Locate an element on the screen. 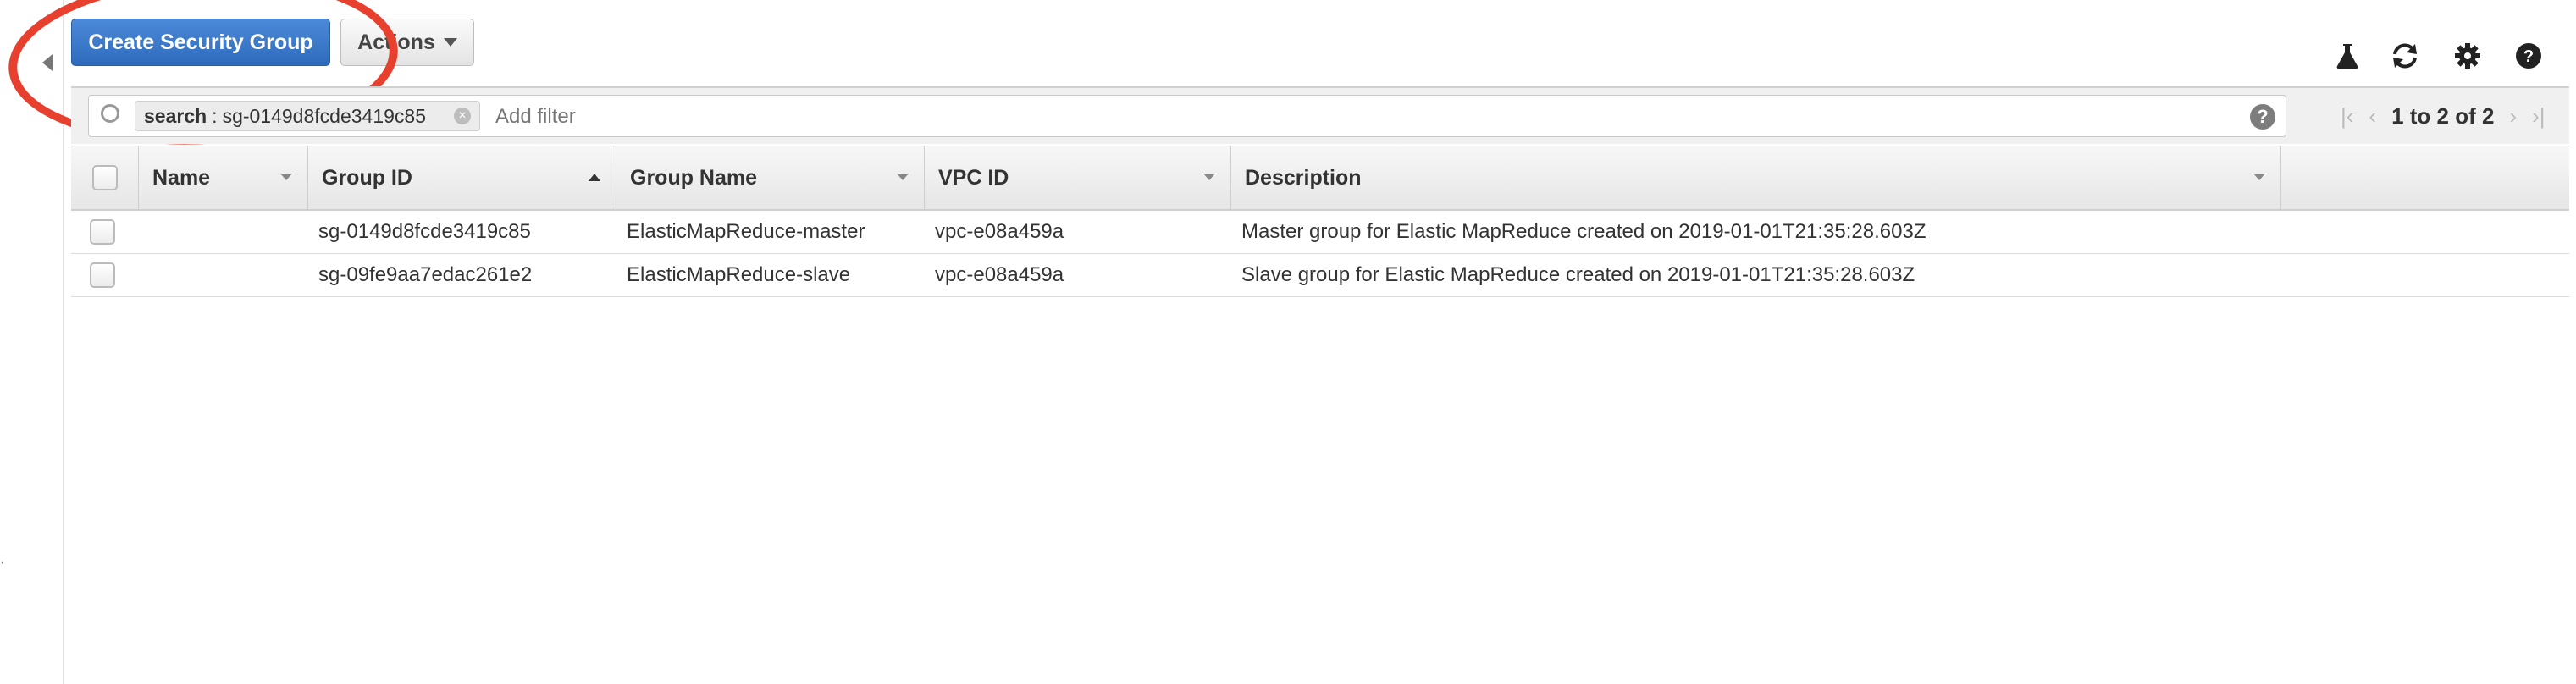  column-label: Group Name is located at coordinates (694, 177).